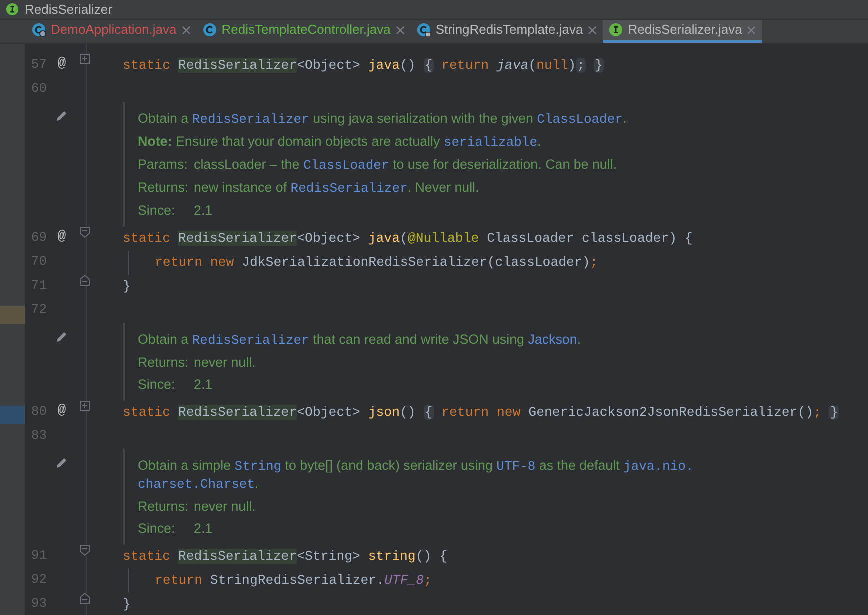  I want to click on breadcrumb-item: RedisSerializer, so click(68, 9).